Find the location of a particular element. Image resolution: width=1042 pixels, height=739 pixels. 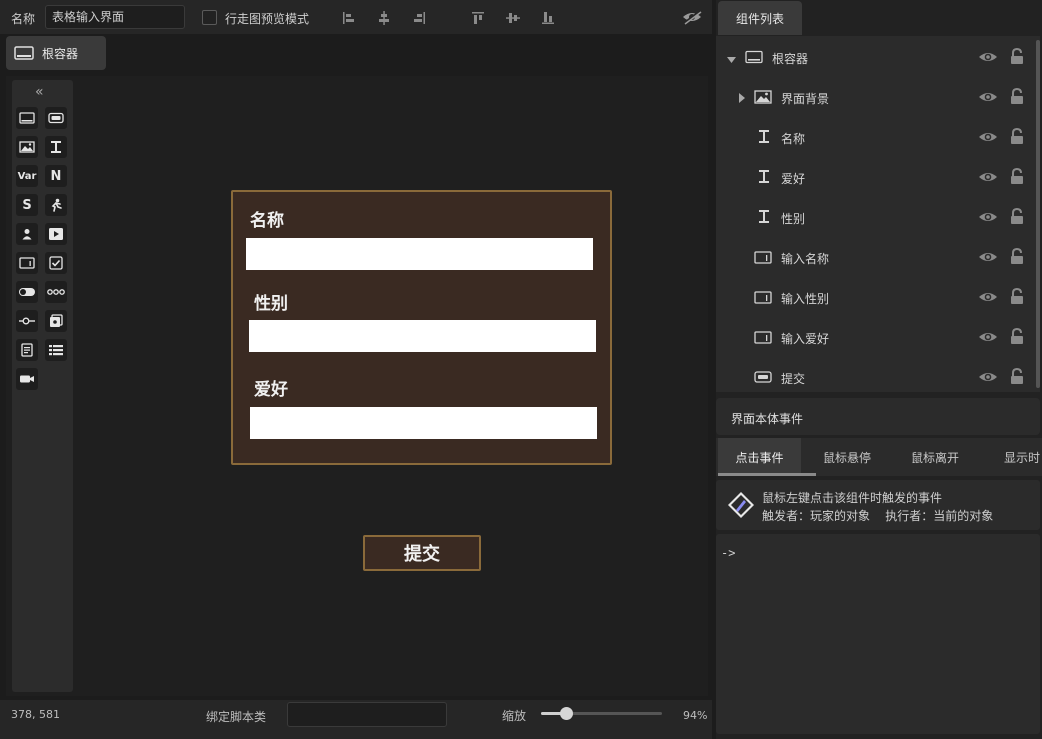

event-trigger-info: 触发者：玩家的对象 执行者：当前的对象 is located at coordinates (878, 516).